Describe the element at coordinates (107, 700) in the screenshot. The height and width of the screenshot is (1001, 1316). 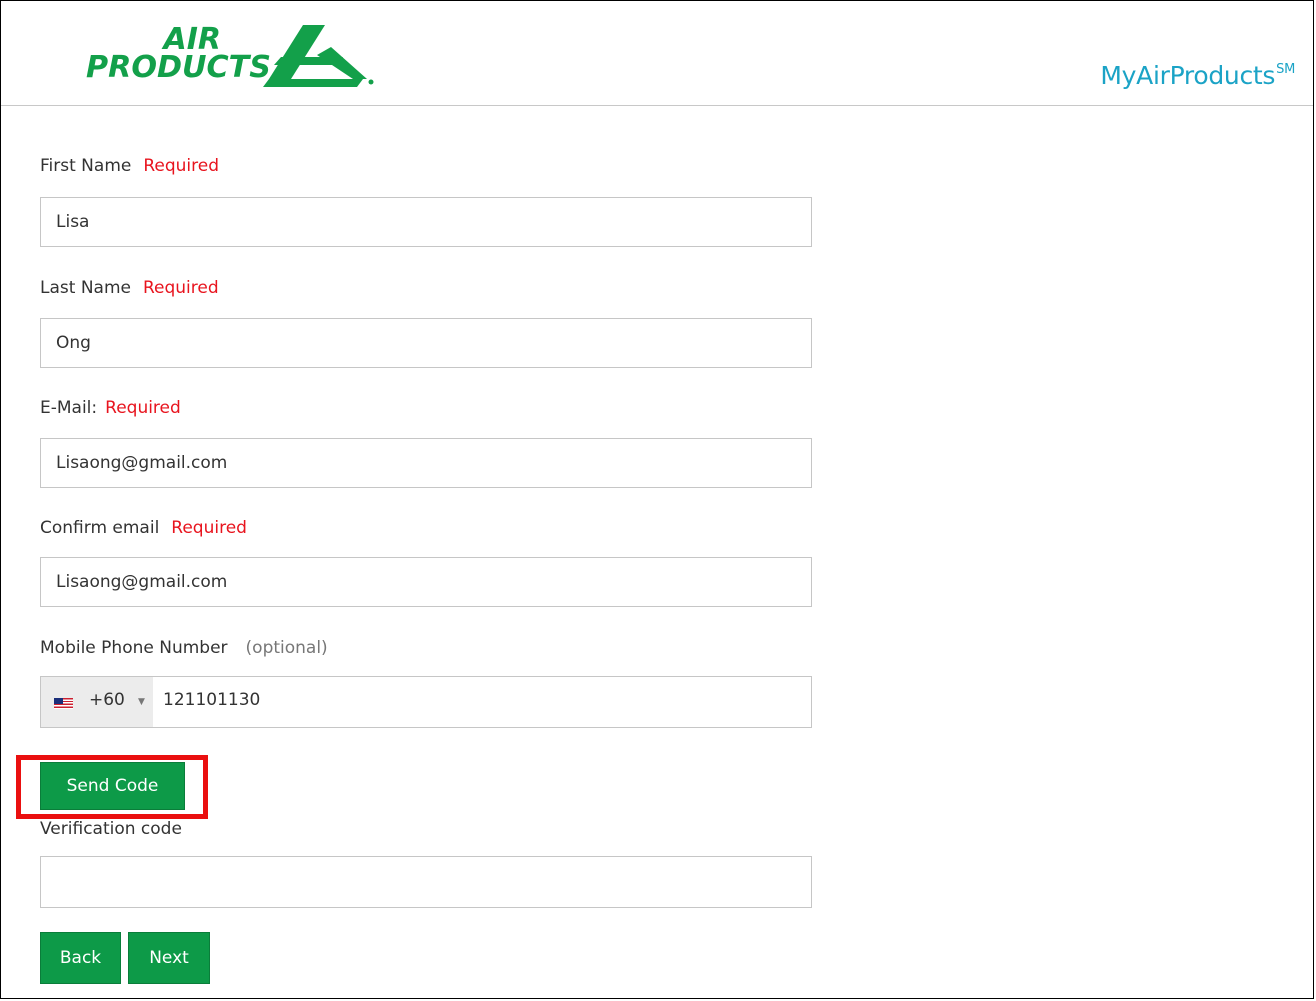
I see `dial-code: +60` at that location.